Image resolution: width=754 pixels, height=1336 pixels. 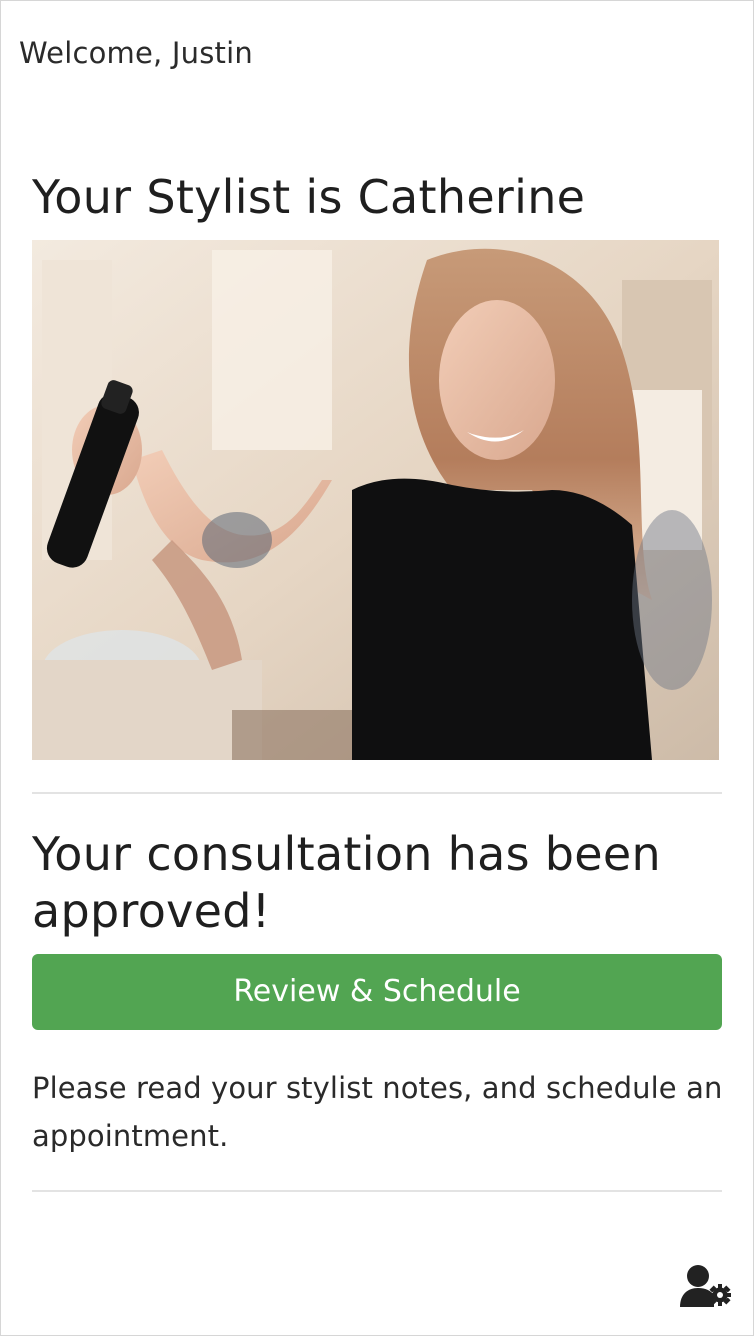 What do you see at coordinates (136, 53) in the screenshot?
I see `welcome-text: Welcome, Justin` at bounding box center [136, 53].